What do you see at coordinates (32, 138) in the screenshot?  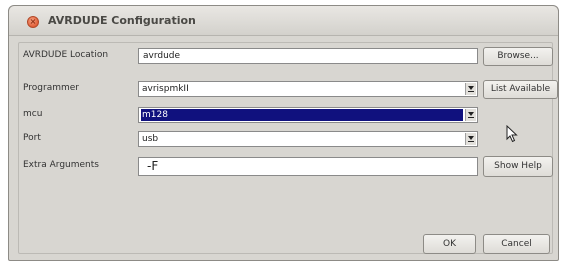 I see `port-label: Port` at bounding box center [32, 138].